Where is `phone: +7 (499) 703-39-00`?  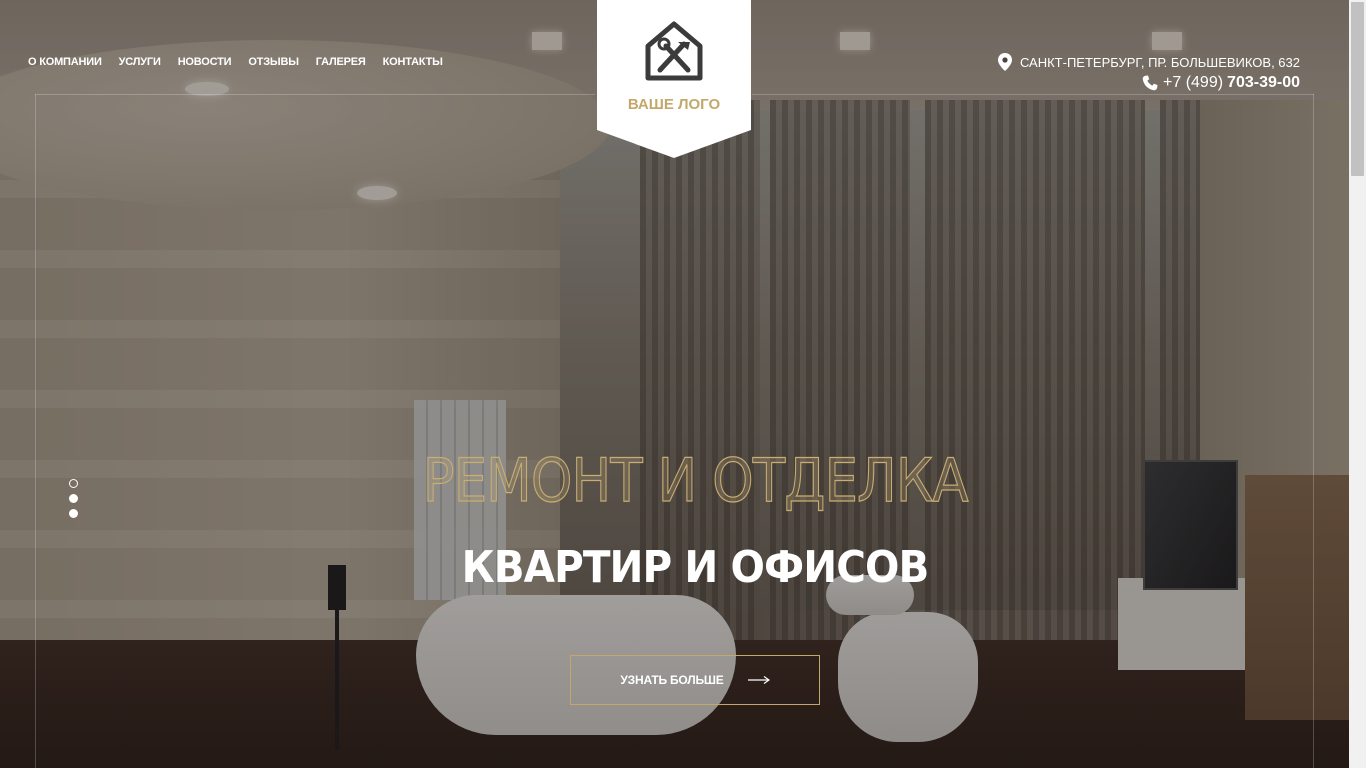
phone: +7 (499) 703-39-00 is located at coordinates (1221, 83).